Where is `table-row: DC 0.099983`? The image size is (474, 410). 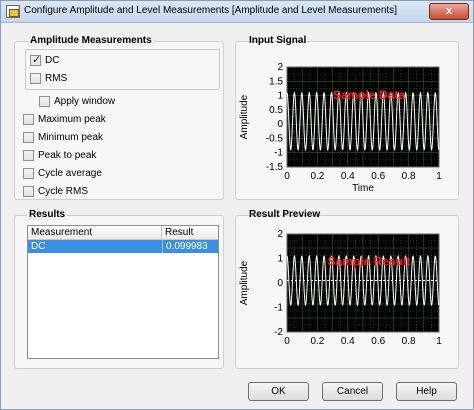
table-row: DC 0.099983 is located at coordinates (123, 246).